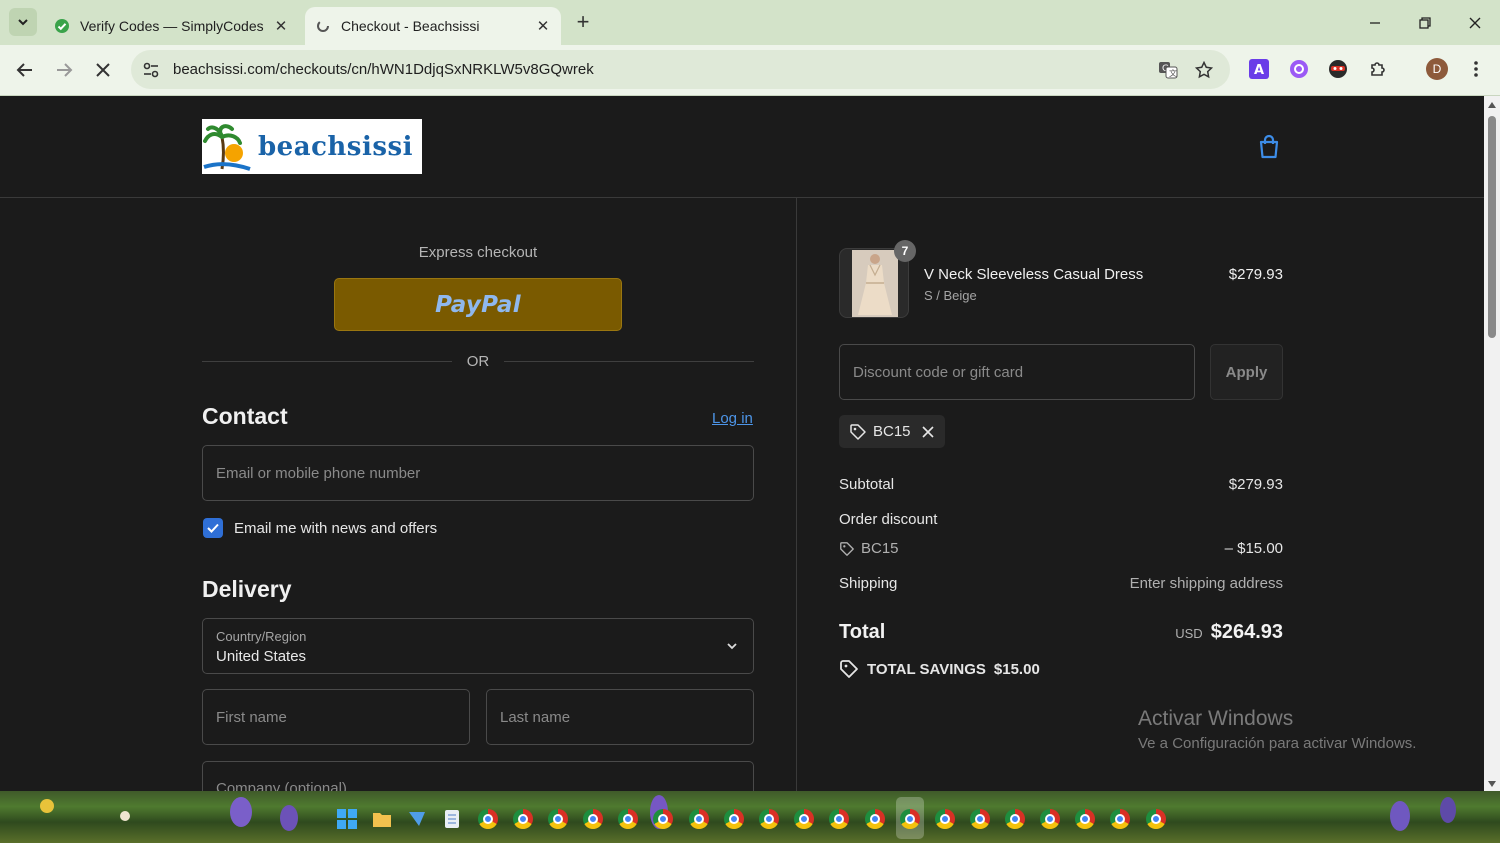 This screenshot has width=1500, height=843. What do you see at coordinates (1061, 484) in the screenshot?
I see `subtotal-row: Subtotal $279.93` at bounding box center [1061, 484].